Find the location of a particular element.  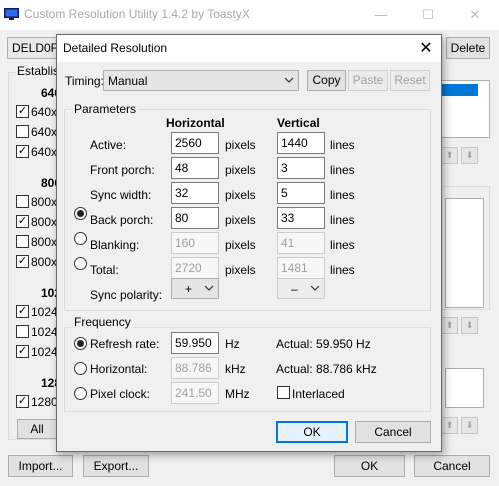

horizontal-frequency-label: Horizontal: is located at coordinates (119, 369).